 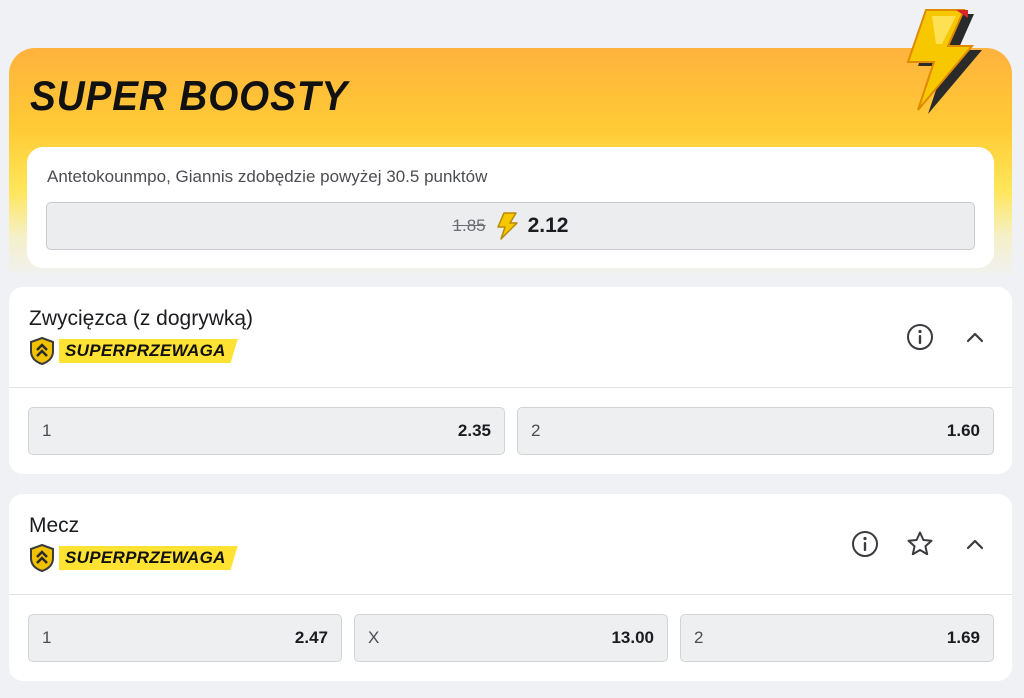 What do you see at coordinates (944, 61) in the screenshot?
I see `lightning-bolt-logo-icon` at bounding box center [944, 61].